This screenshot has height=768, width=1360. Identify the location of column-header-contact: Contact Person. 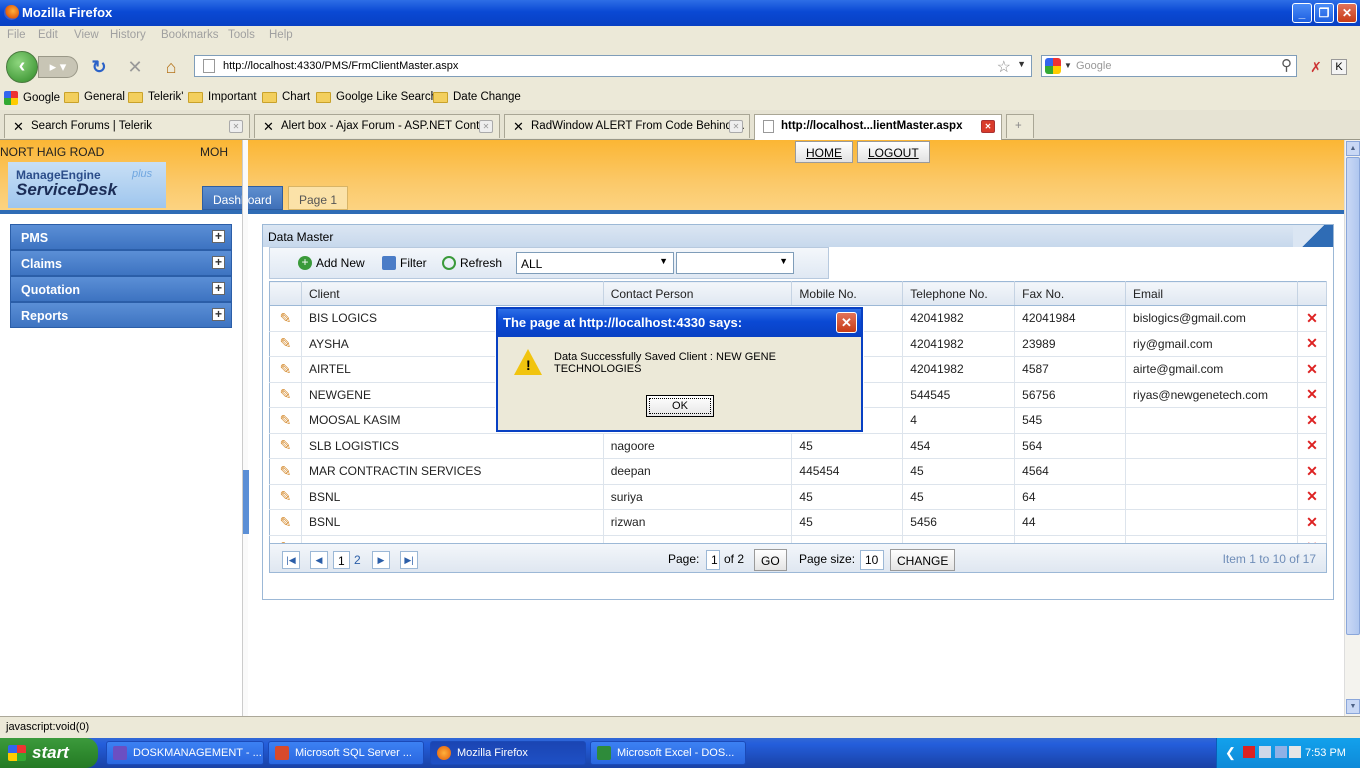
(698, 293).